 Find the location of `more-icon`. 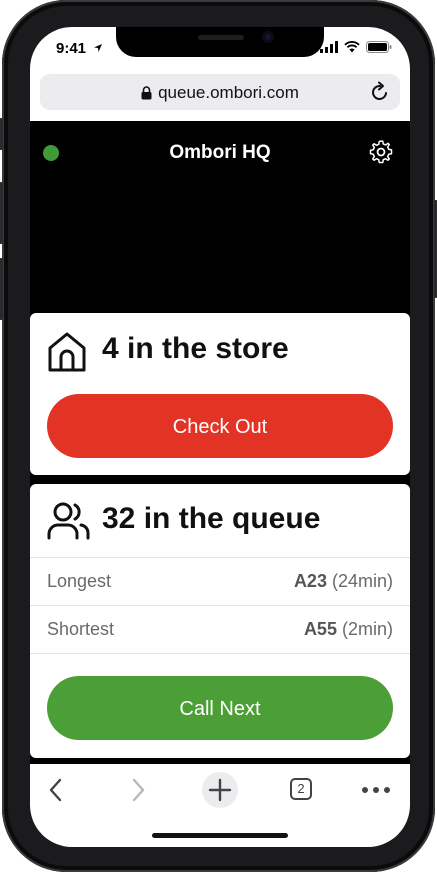

more-icon is located at coordinates (376, 790).